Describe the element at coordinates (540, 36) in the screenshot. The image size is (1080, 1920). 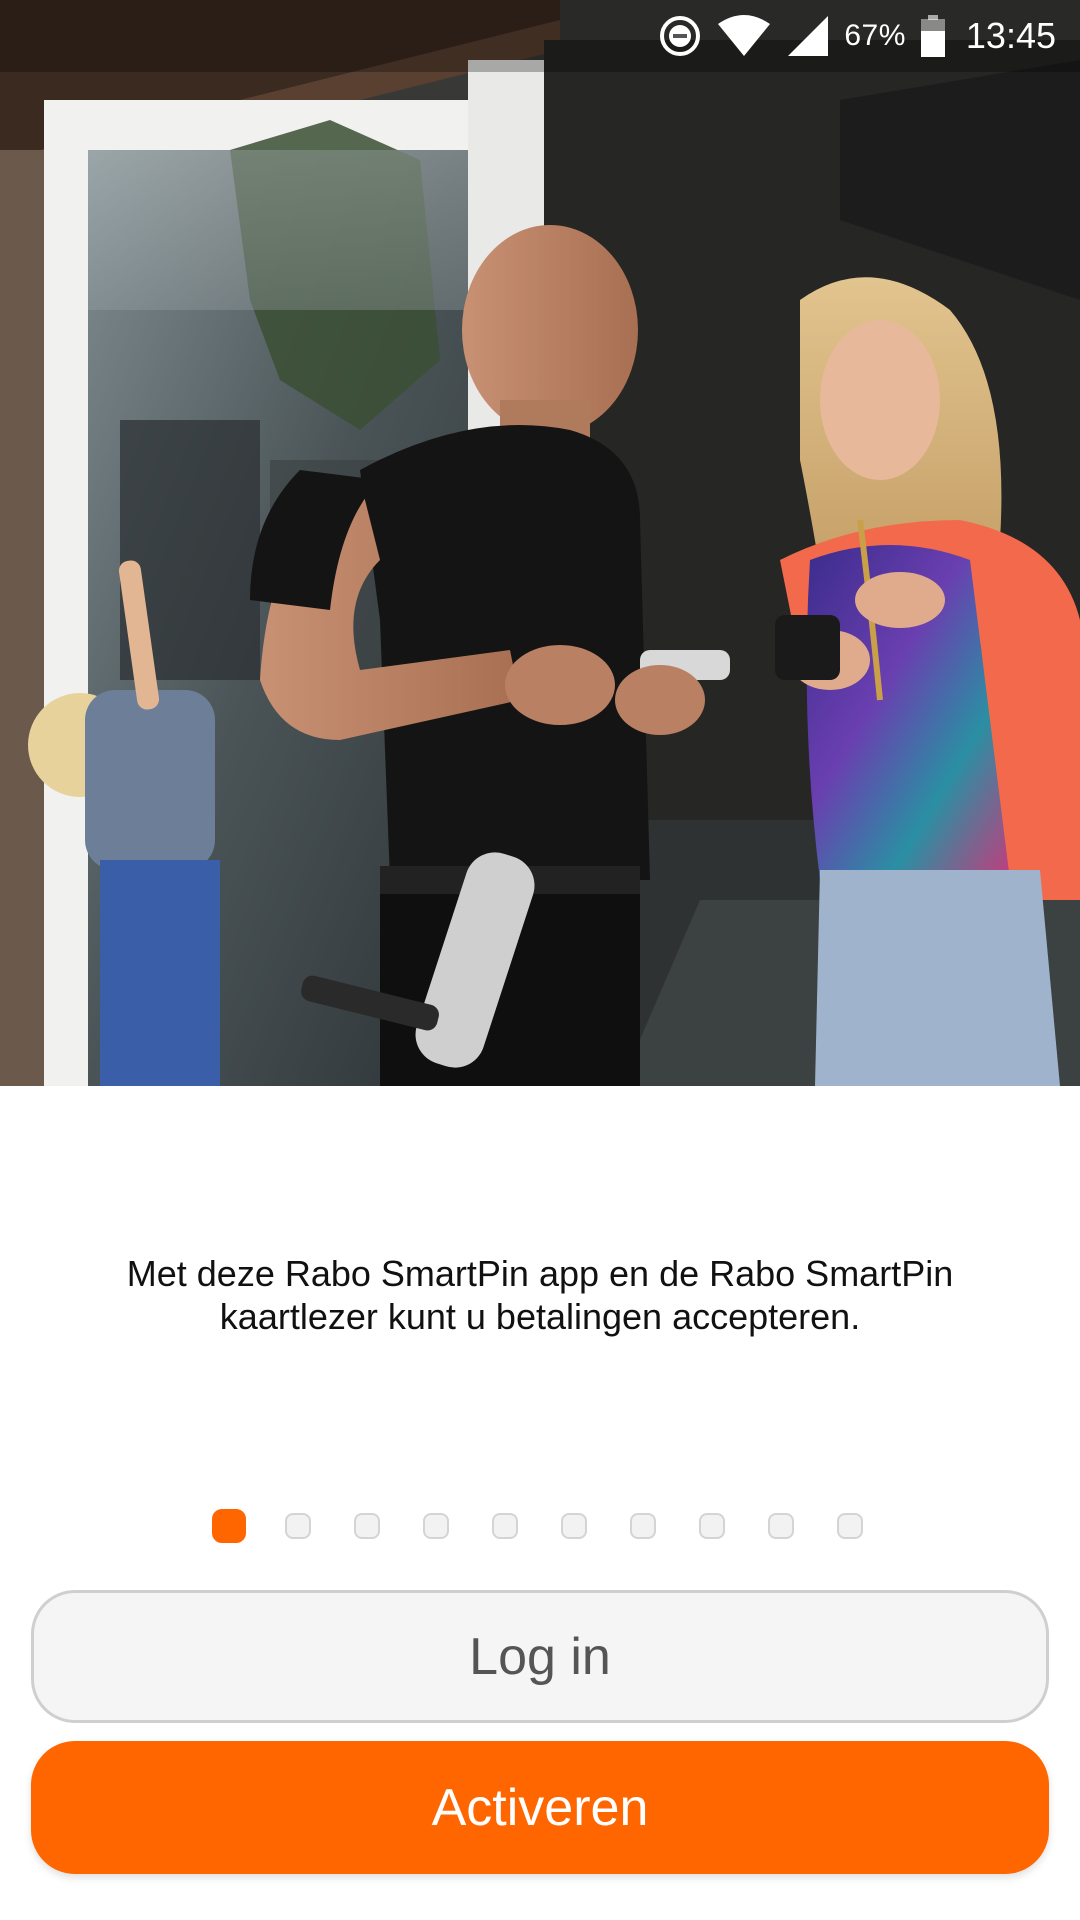
I see `status-bar: 67% 13:45` at that location.